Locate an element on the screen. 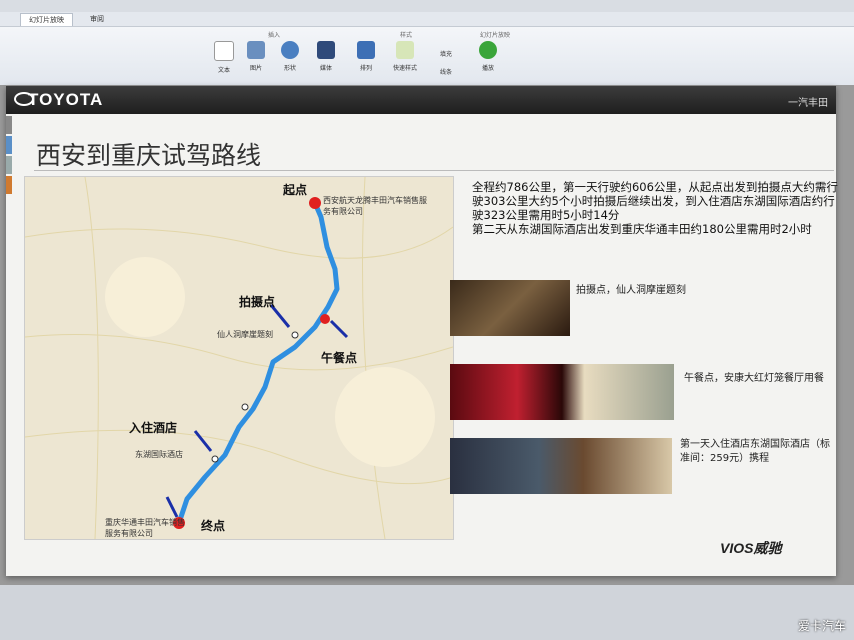  start-pin-icon is located at coordinates (315, 203).